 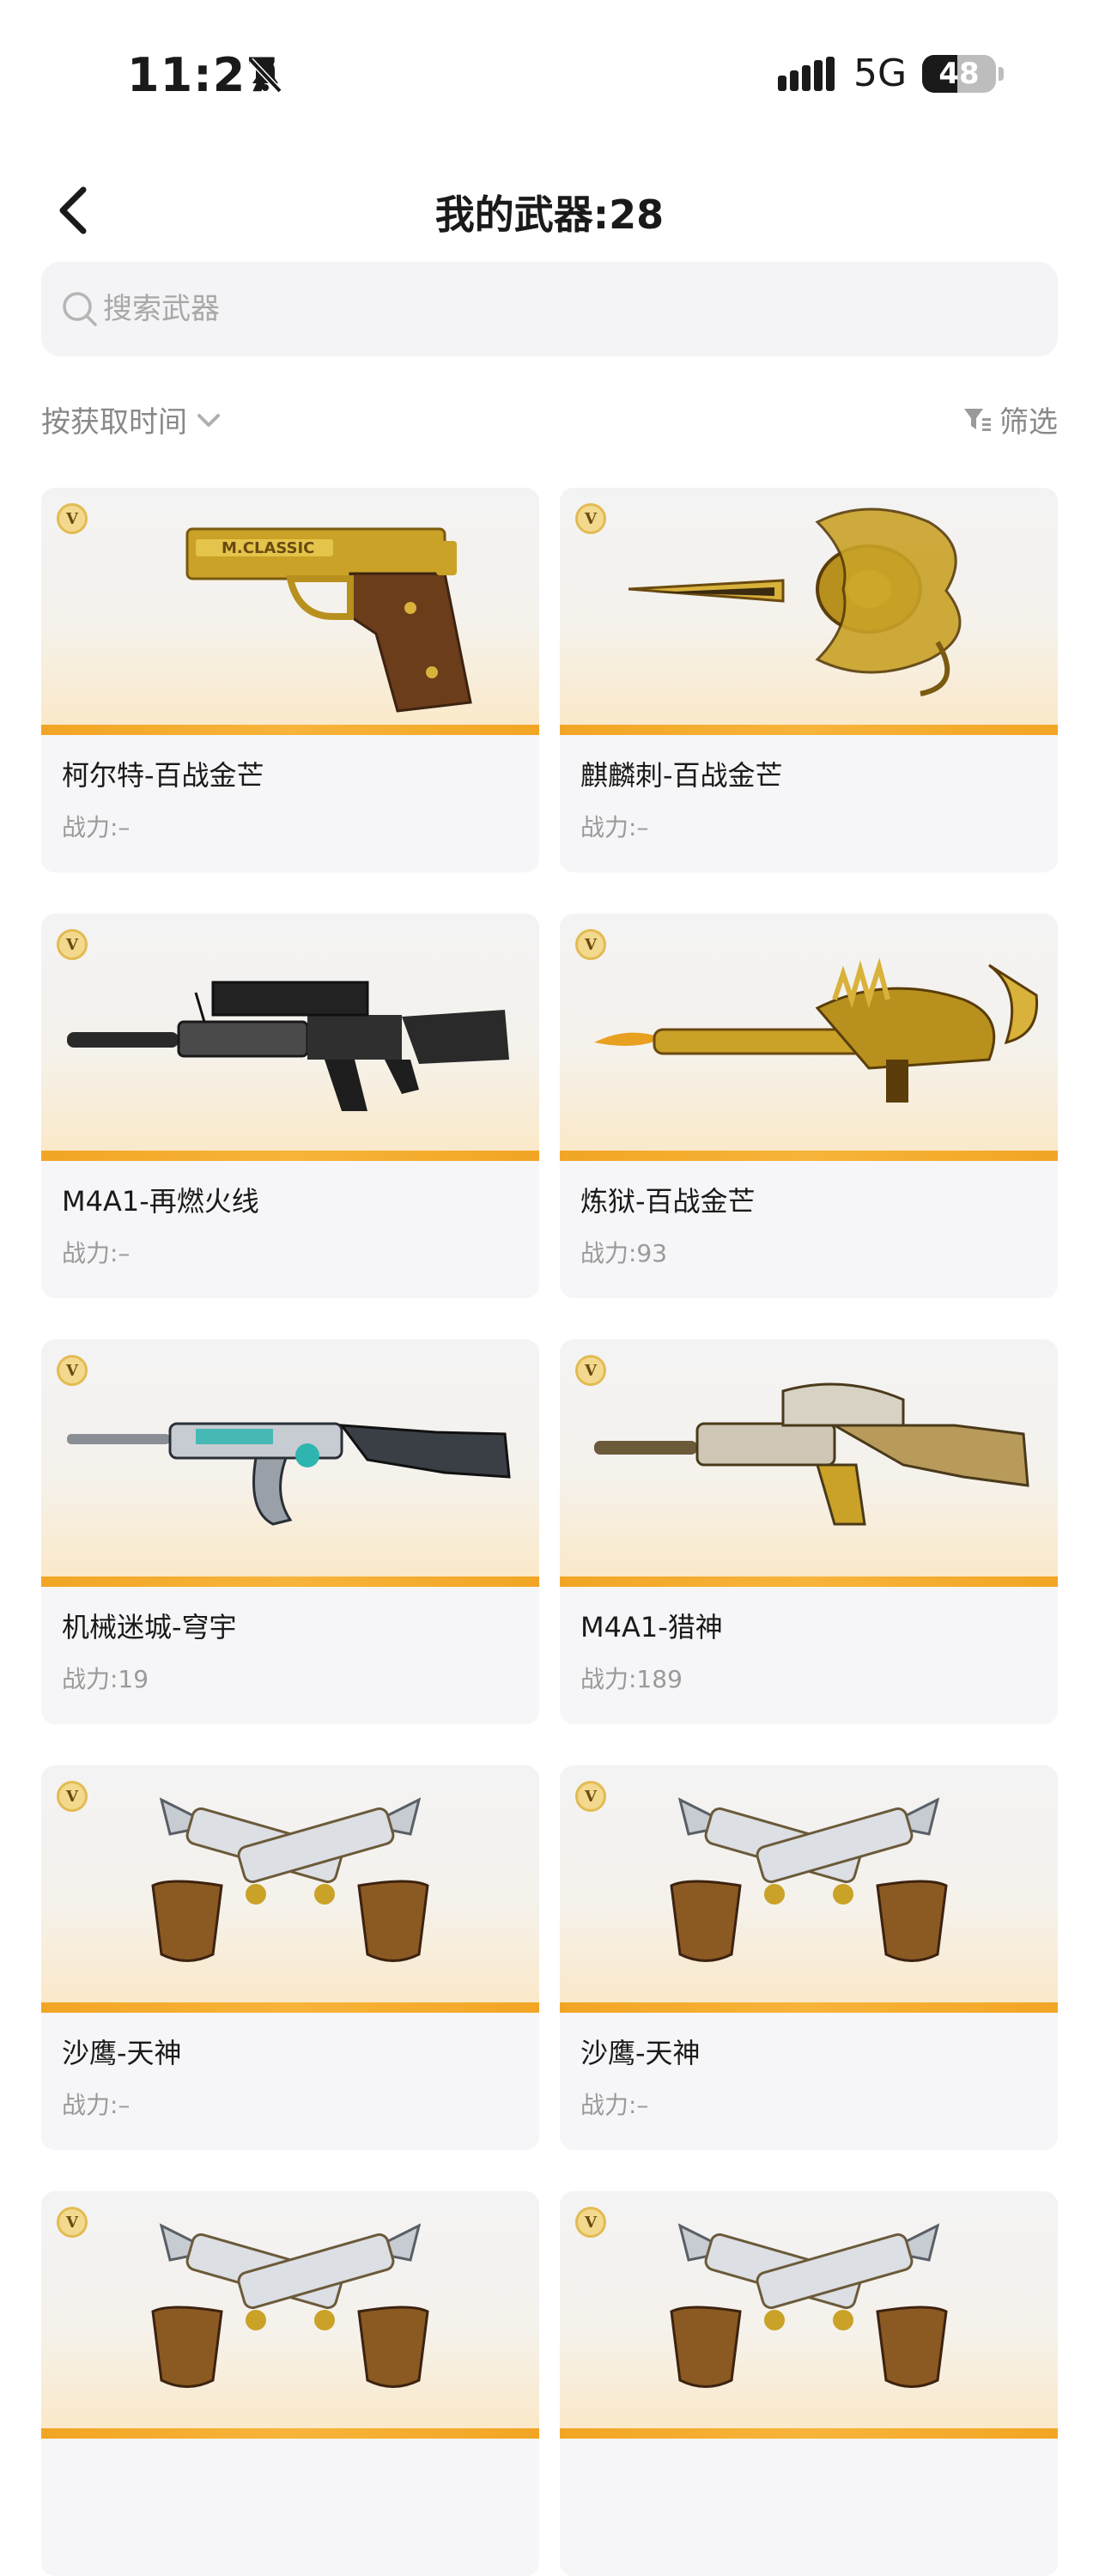 What do you see at coordinates (268, 548) in the screenshot?
I see `svg-text: M.CLASSIC` at bounding box center [268, 548].